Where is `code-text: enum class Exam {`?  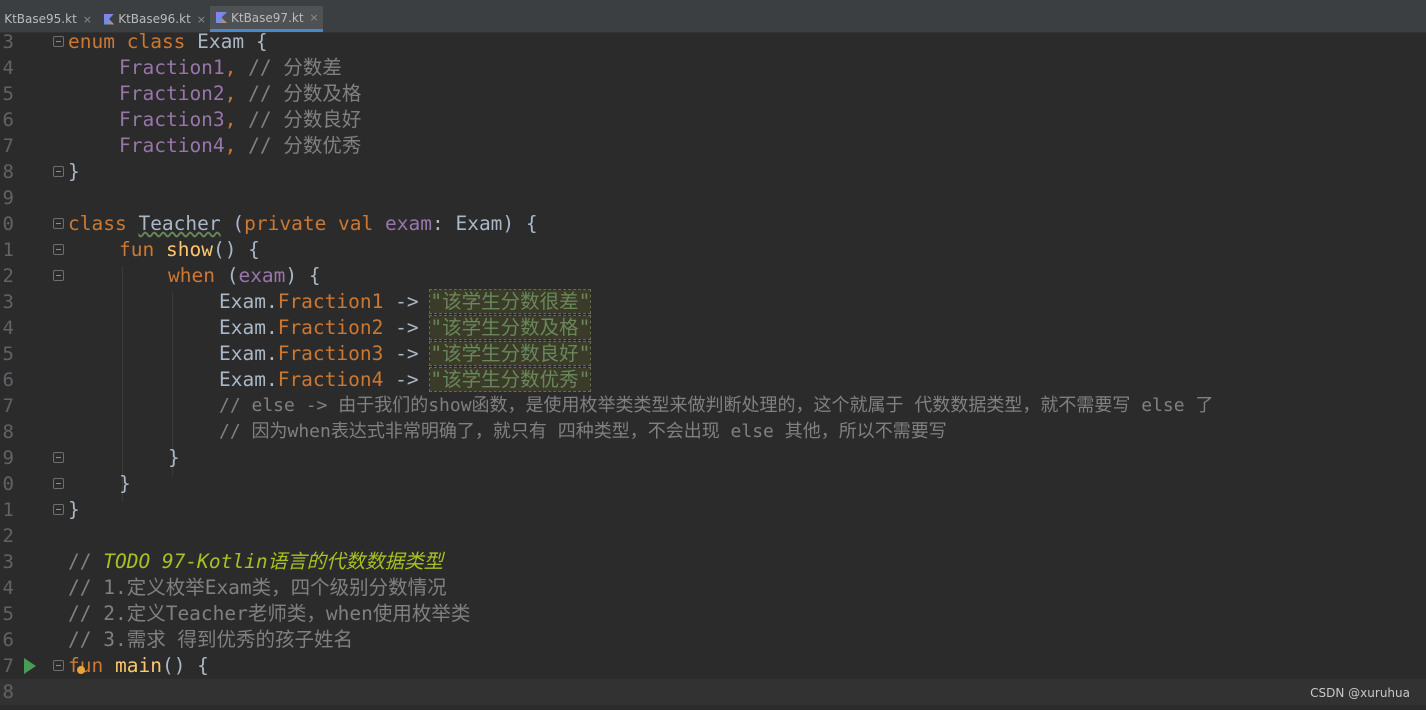
code-text: enum class Exam { is located at coordinates (168, 42).